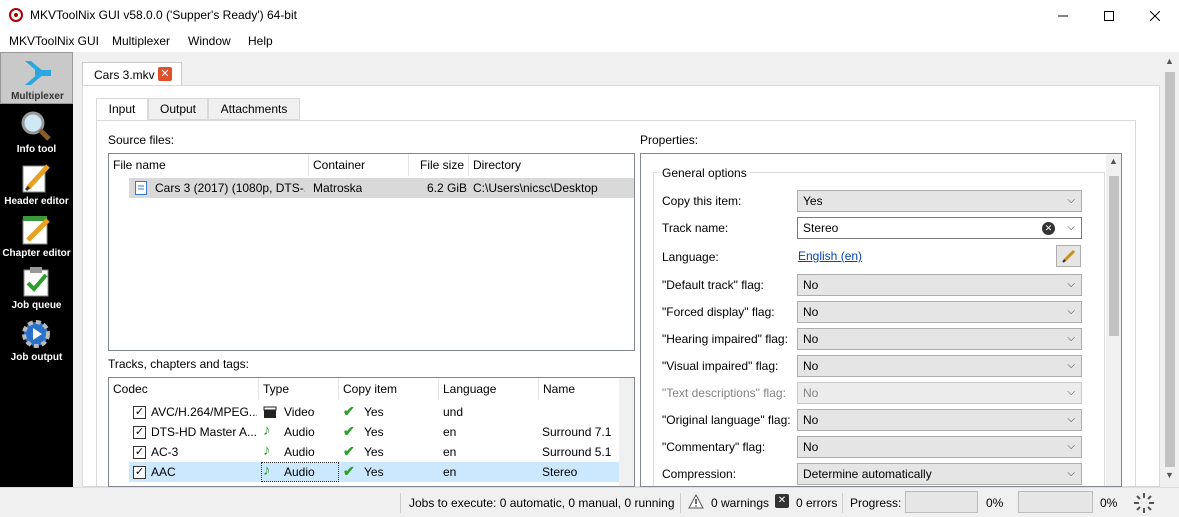 Image resolution: width=1179 pixels, height=517 pixels. Describe the element at coordinates (830, 256) in the screenshot. I see `language-link: English (en)` at that location.